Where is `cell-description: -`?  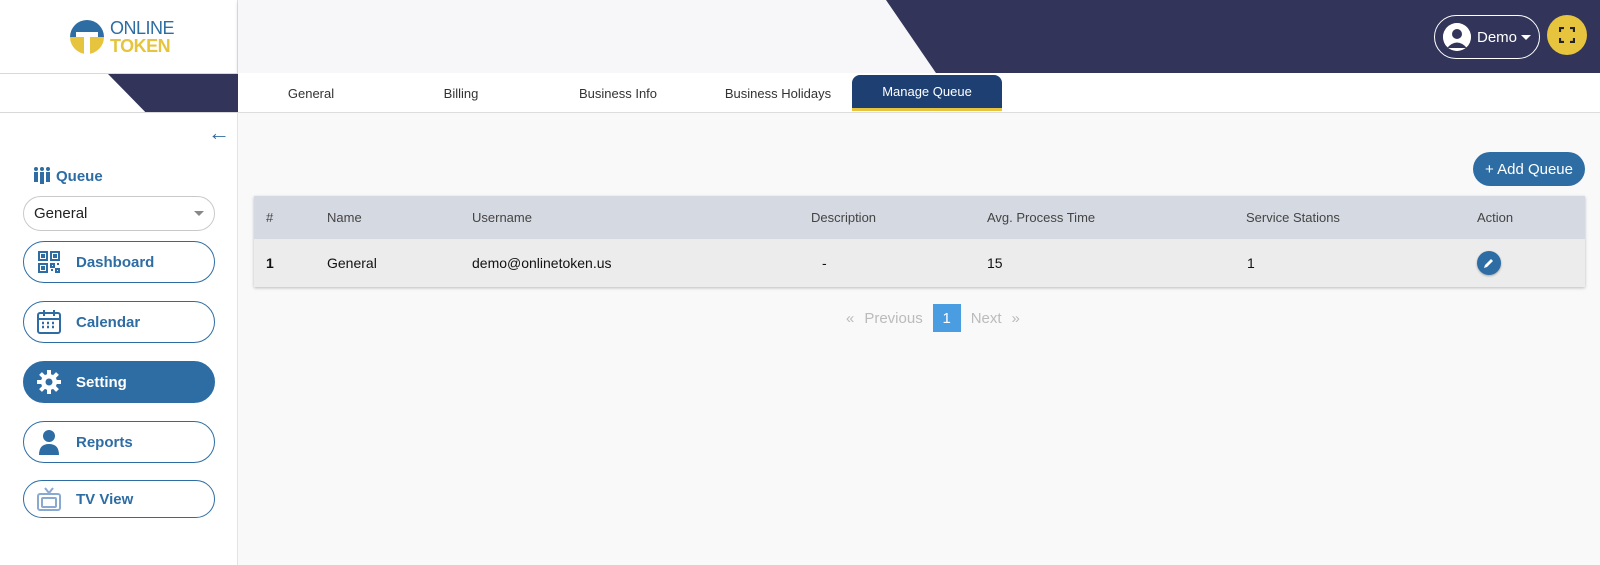 cell-description: - is located at coordinates (824, 263).